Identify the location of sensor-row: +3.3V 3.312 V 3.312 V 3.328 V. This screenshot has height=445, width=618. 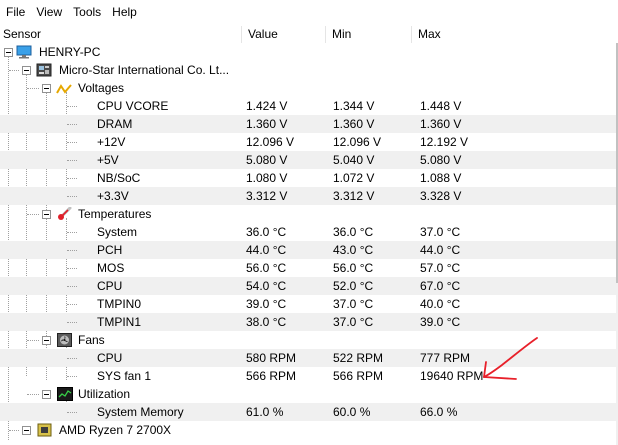
(308, 196).